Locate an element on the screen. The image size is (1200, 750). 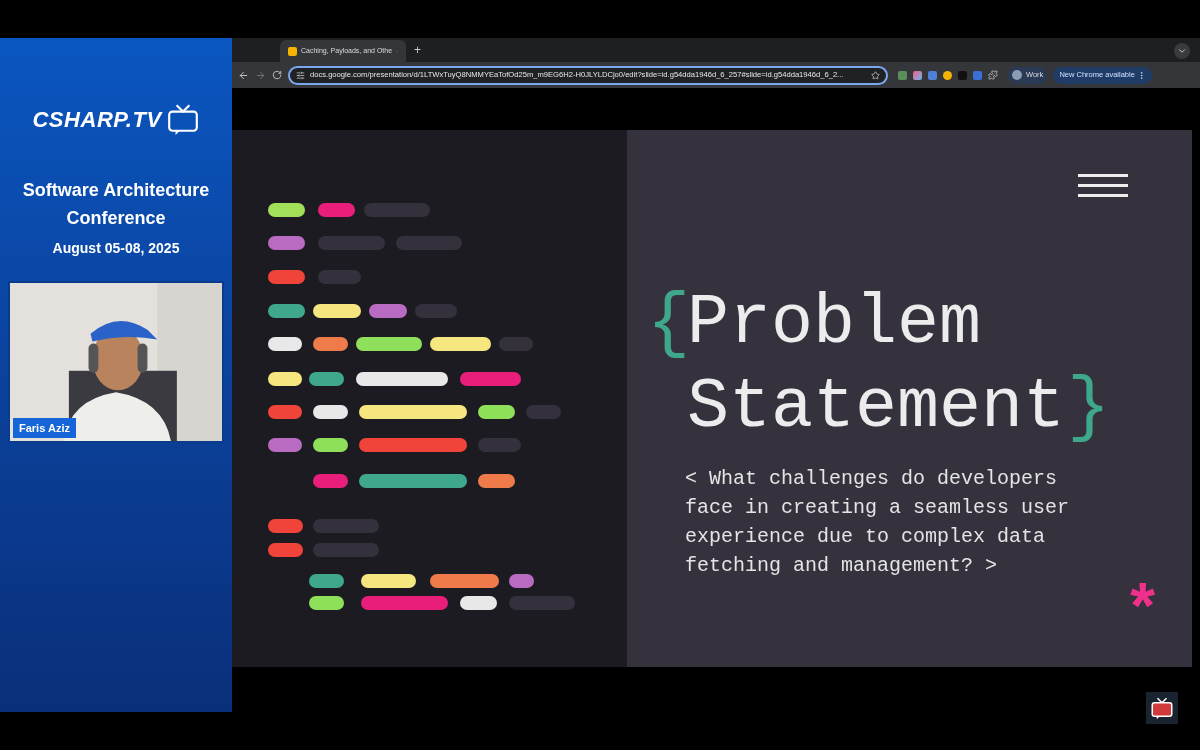
forward-icon is located at coordinates (260, 75).